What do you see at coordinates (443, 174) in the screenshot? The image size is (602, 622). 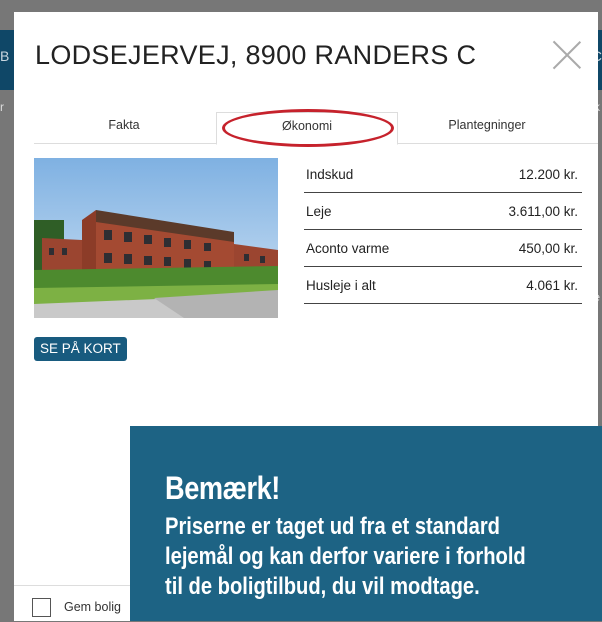 I see `finance-row: Indskud 12.200 kr.` at bounding box center [443, 174].